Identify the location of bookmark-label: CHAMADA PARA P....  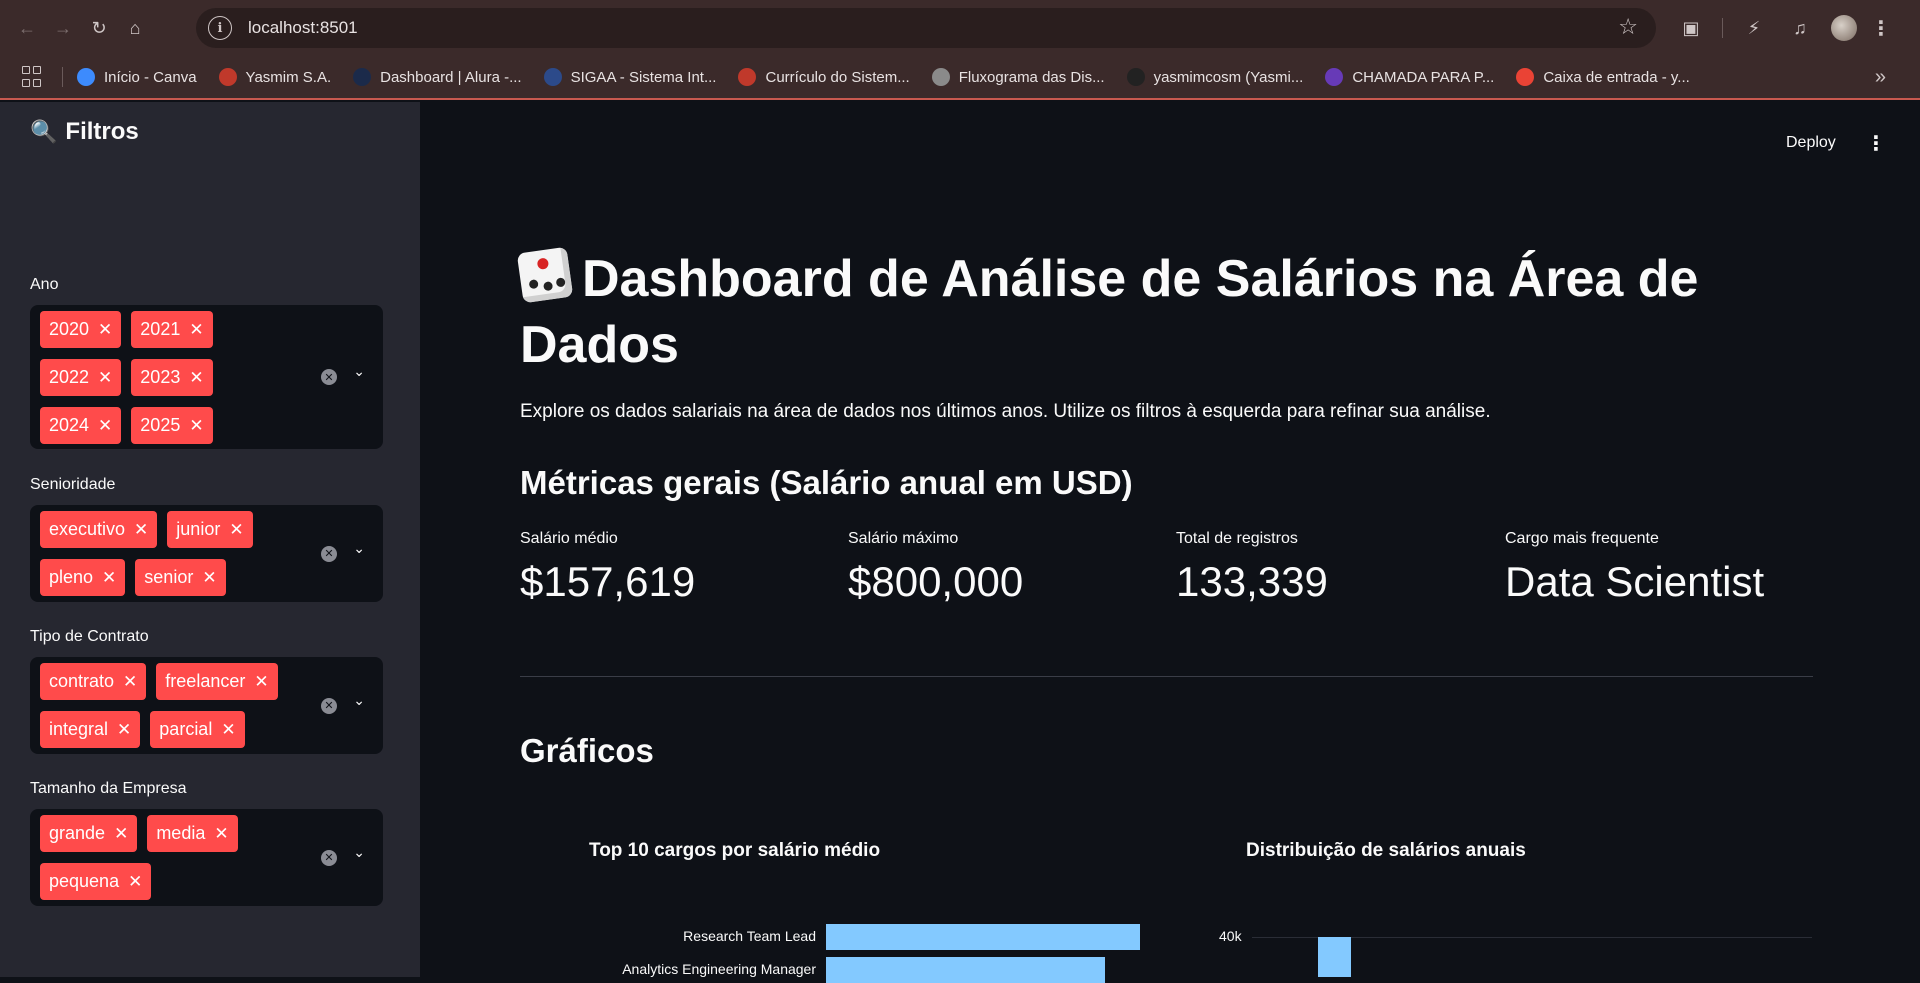
(1423, 77).